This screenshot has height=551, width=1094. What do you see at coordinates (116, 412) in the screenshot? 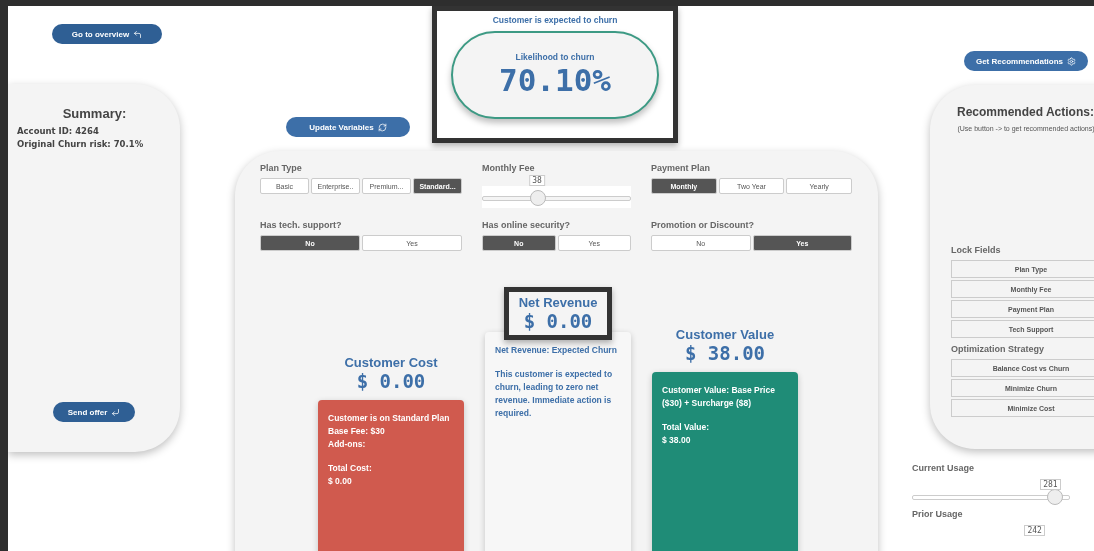
I see `enter-icon` at bounding box center [116, 412].